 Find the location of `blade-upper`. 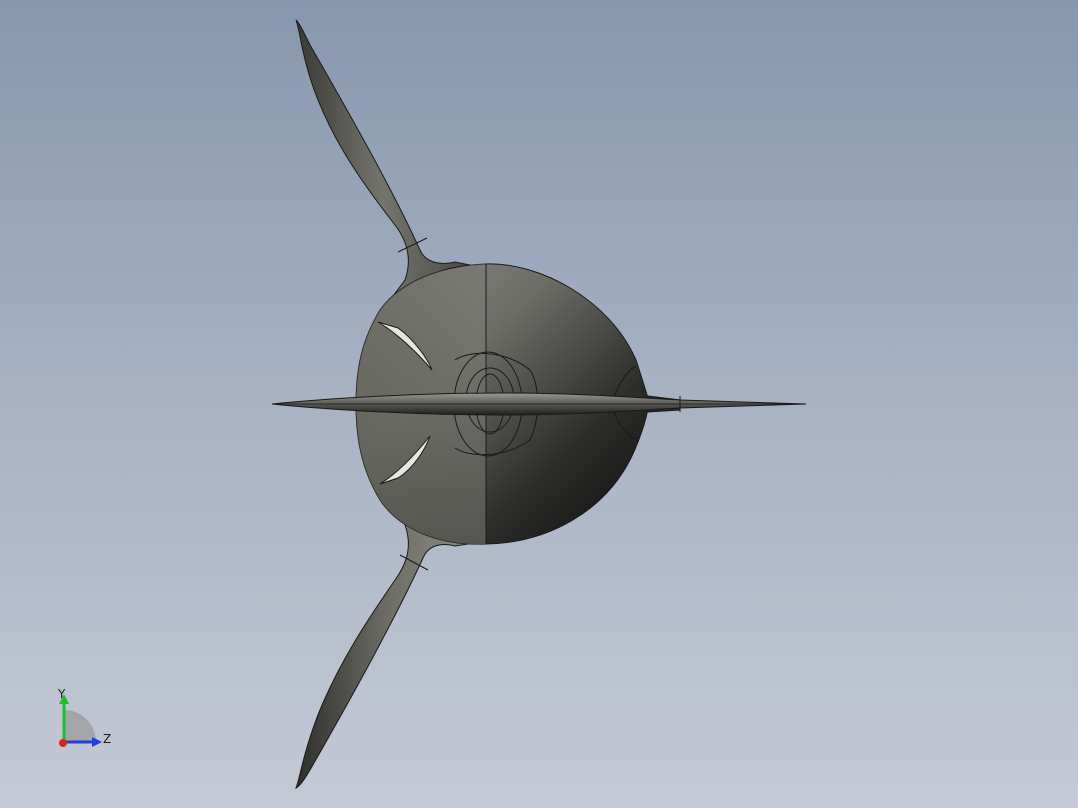

blade-upper is located at coordinates (383, 160).